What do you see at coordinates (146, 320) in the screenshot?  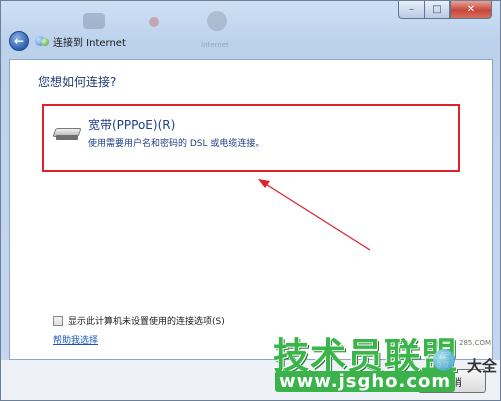 I see `show-options-label: 显示此计算机未设置使用的连接选项(S)` at bounding box center [146, 320].